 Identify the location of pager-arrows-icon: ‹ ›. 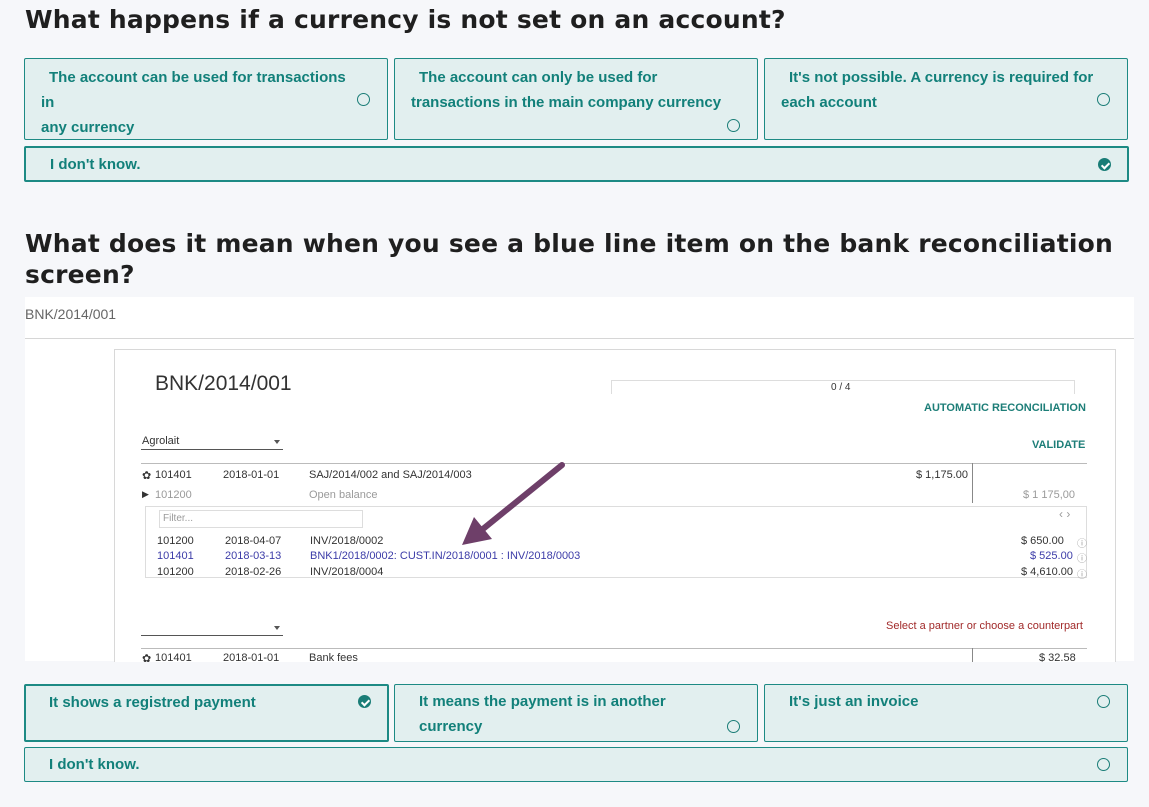
(1064, 514).